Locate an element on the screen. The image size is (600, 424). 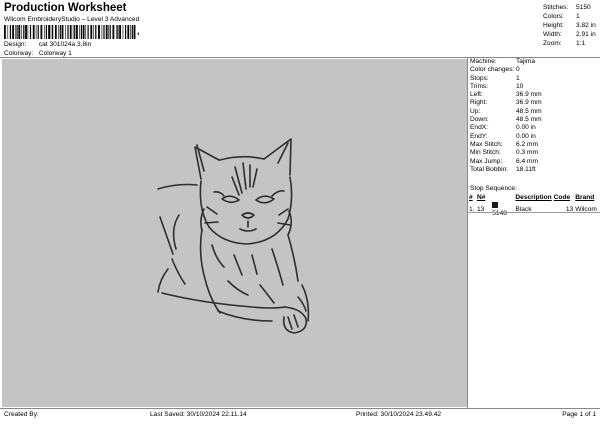
stat-value: 2.91 in is located at coordinates (586, 35).